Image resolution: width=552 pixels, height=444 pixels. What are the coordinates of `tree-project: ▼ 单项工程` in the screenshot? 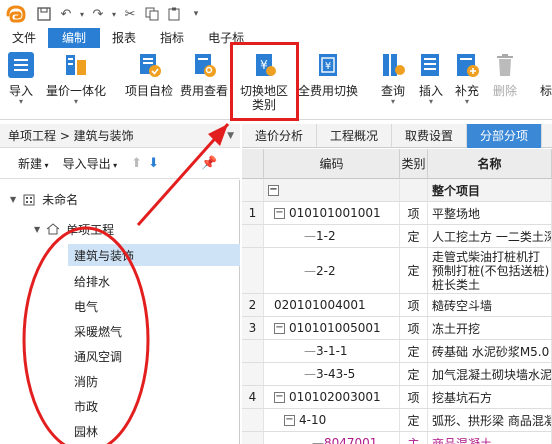 It's located at (74, 229).